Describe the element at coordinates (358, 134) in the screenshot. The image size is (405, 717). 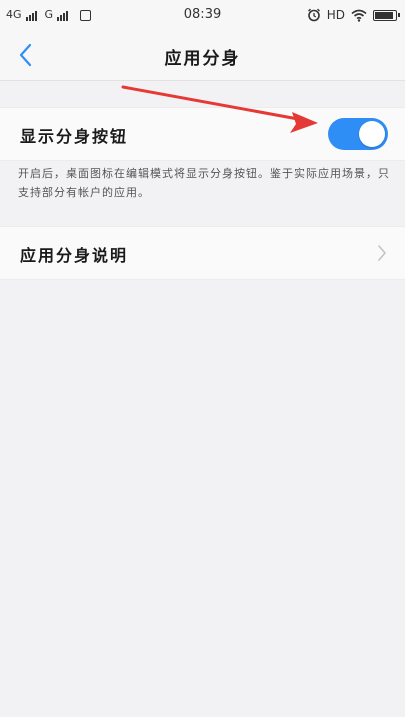
I see `show-clone-button-toggle` at that location.